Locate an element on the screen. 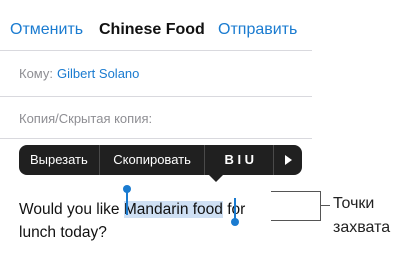 The height and width of the screenshot is (254, 409). selection-end-line is located at coordinates (235, 209).